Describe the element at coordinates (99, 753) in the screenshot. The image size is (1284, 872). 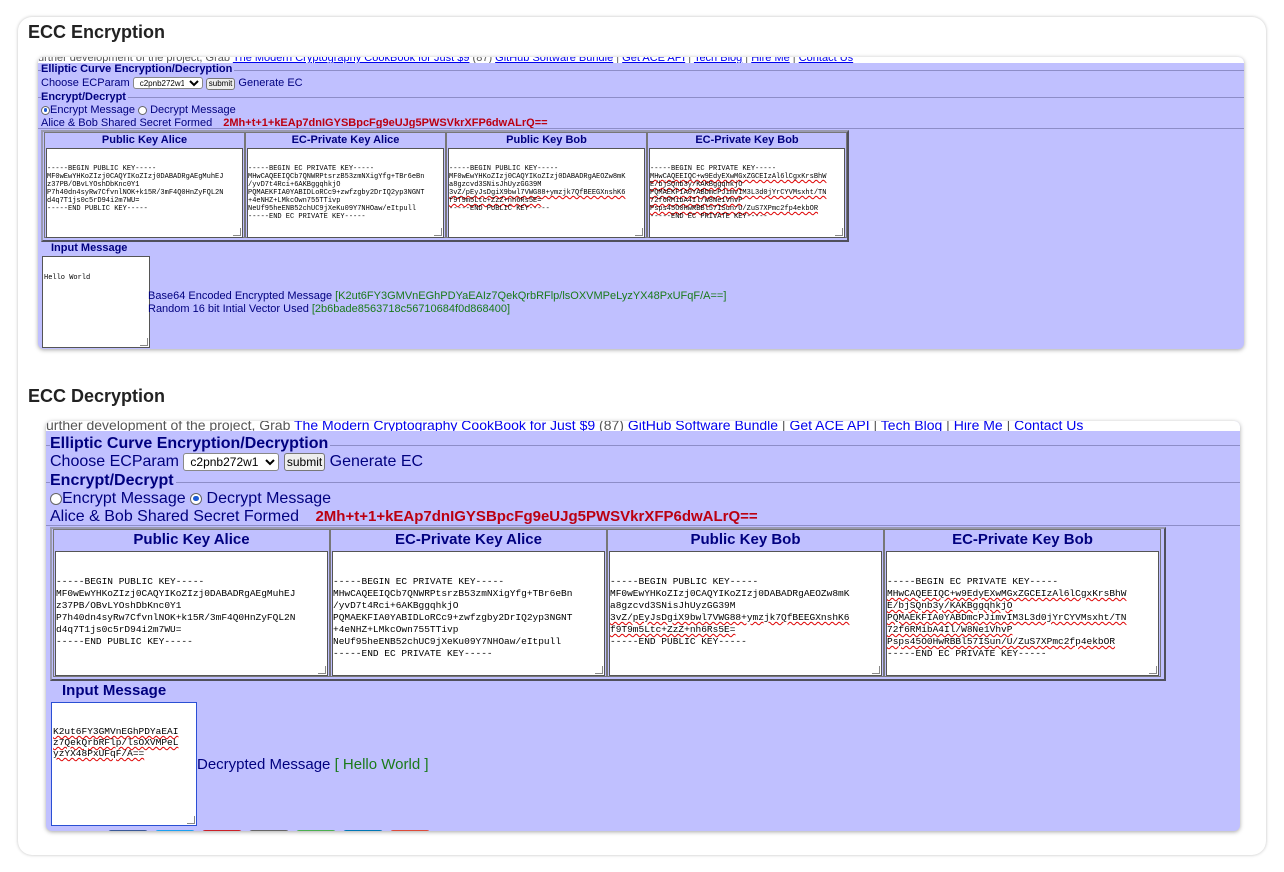
I see `input-message-line: yzYX48PxUFqF/A==` at that location.